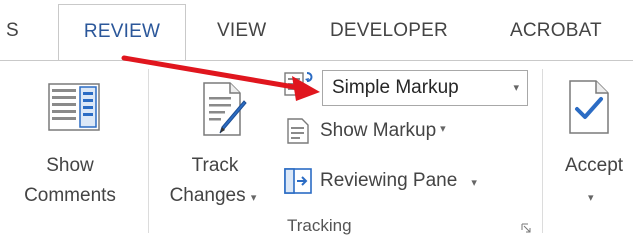 The image size is (633, 243). Describe the element at coordinates (298, 181) in the screenshot. I see `reviewing-pane-icon` at that location.